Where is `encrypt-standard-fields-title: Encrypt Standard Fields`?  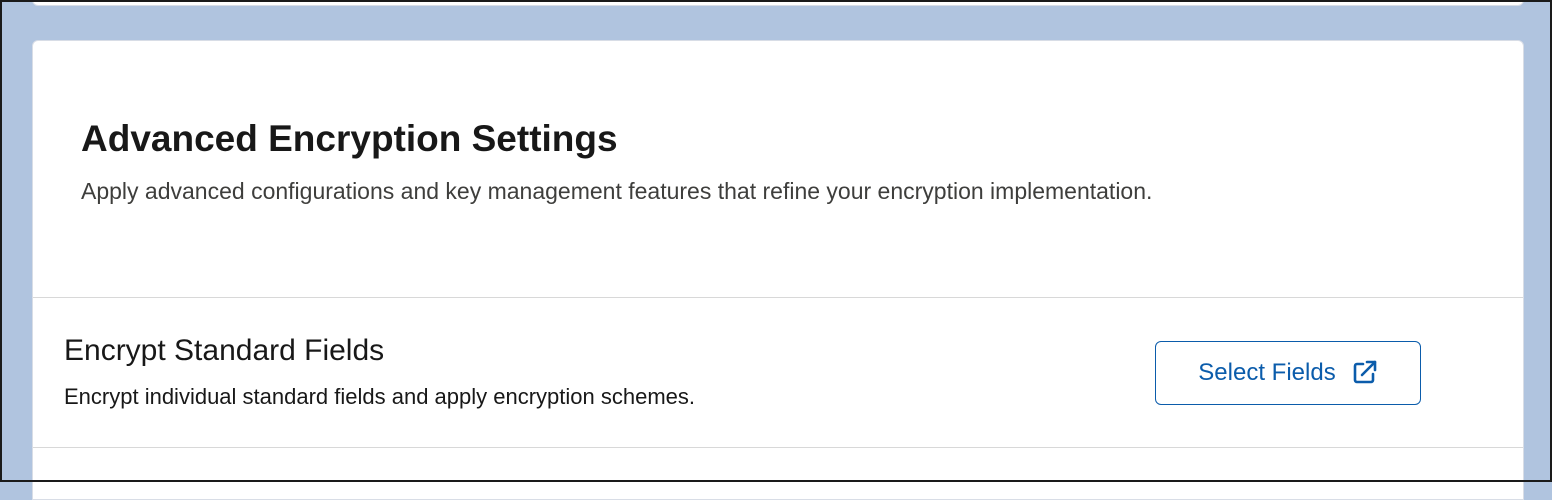
encrypt-standard-fields-title: Encrypt Standard Fields is located at coordinates (224, 350).